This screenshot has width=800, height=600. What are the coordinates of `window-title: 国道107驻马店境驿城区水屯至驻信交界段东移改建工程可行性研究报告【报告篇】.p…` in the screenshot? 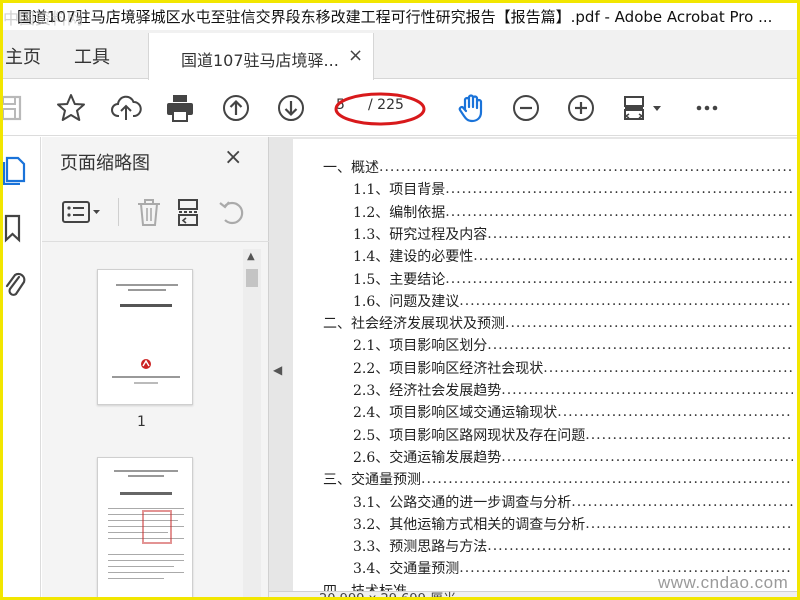 It's located at (395, 17).